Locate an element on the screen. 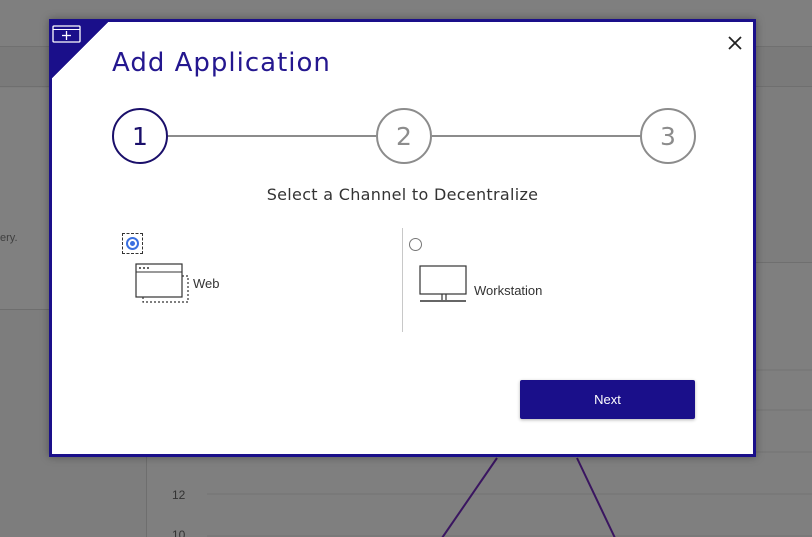  step-2: 2 is located at coordinates (404, 136).